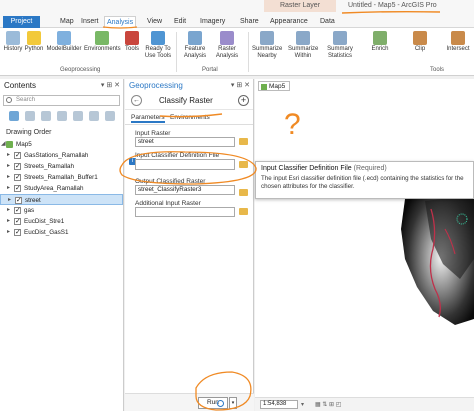 This screenshot has height=411, width=474. Describe the element at coordinates (102, 38) in the screenshot. I see `environments-icon` at that location.